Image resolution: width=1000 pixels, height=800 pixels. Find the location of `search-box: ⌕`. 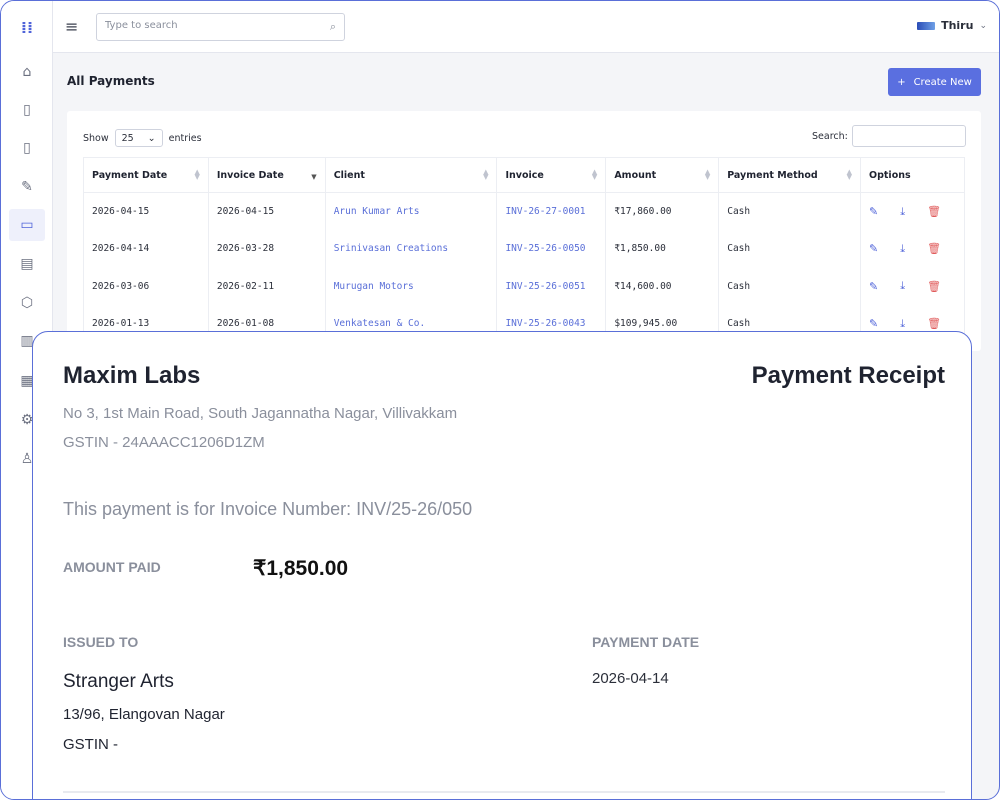

search-box: ⌕ is located at coordinates (220, 27).